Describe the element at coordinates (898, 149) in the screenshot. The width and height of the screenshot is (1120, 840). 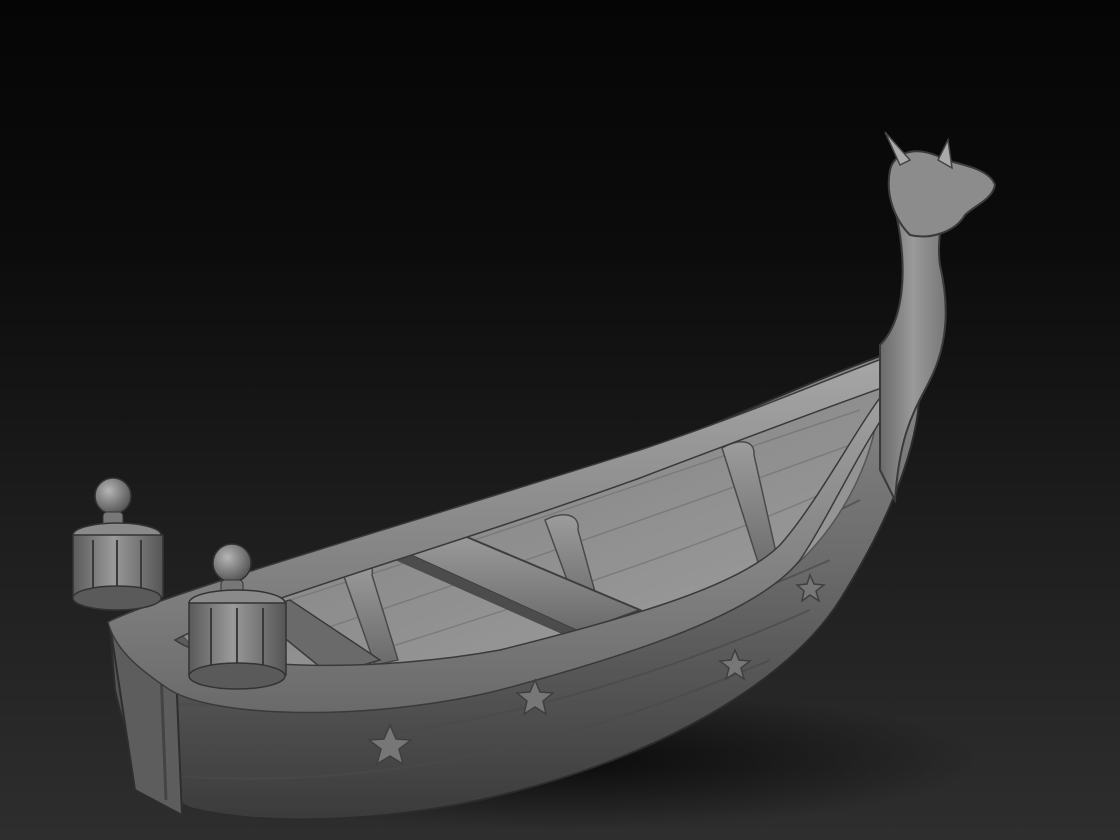
I see `horn-left` at that location.